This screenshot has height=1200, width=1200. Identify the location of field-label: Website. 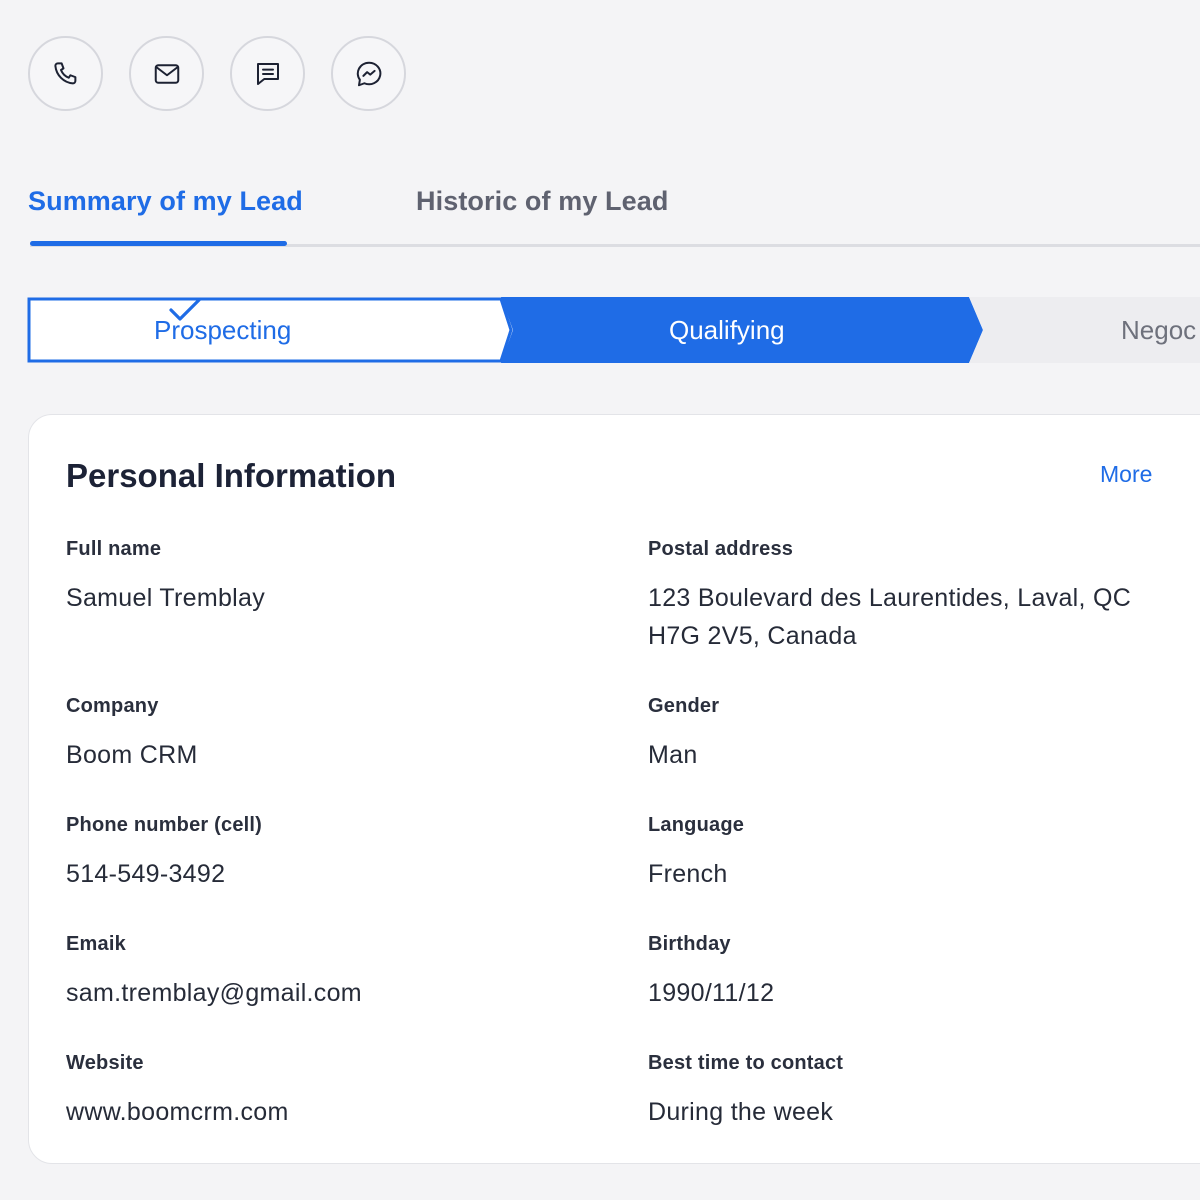
(105, 1063).